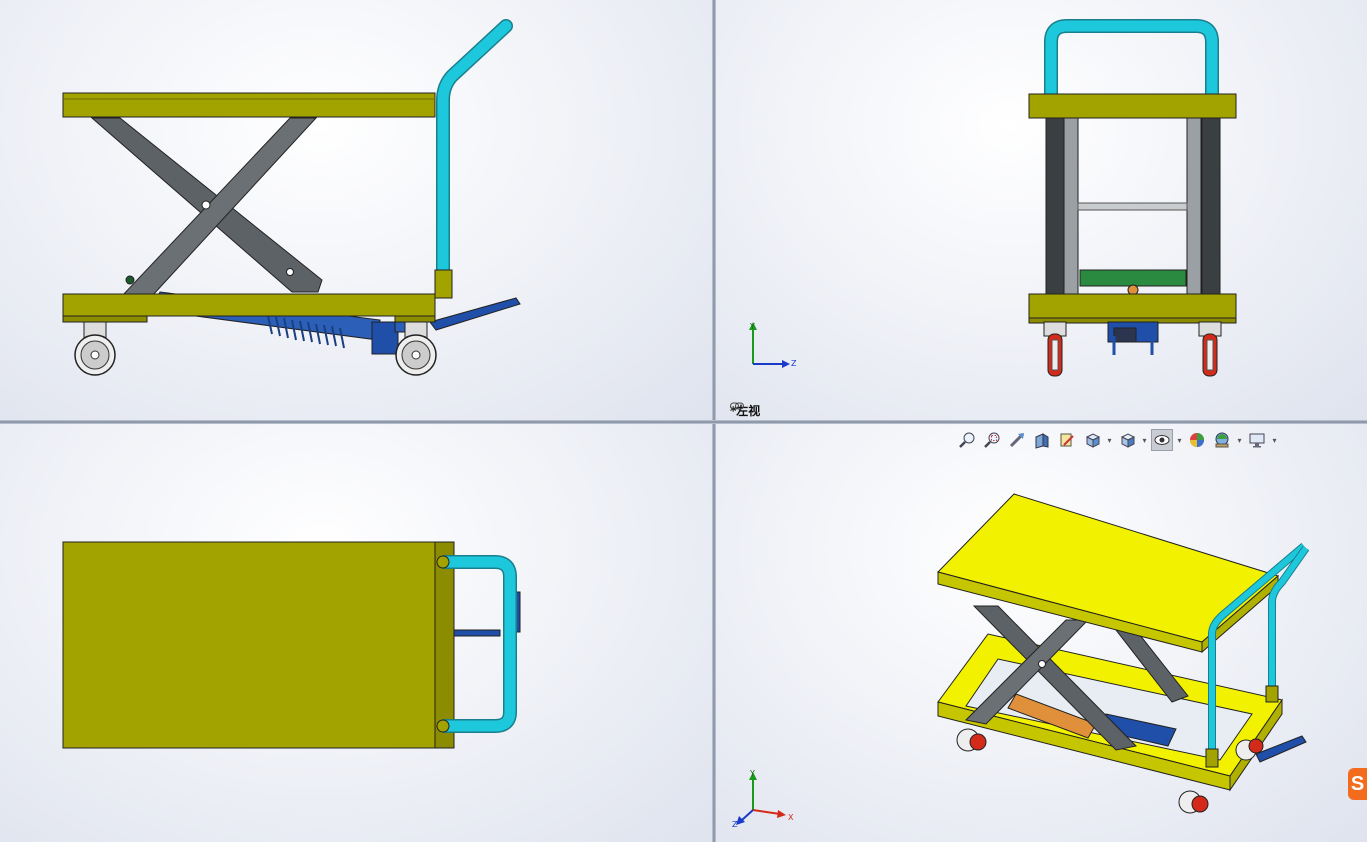  What do you see at coordinates (1357, 784) in the screenshot?
I see `app-badge: S` at bounding box center [1357, 784].